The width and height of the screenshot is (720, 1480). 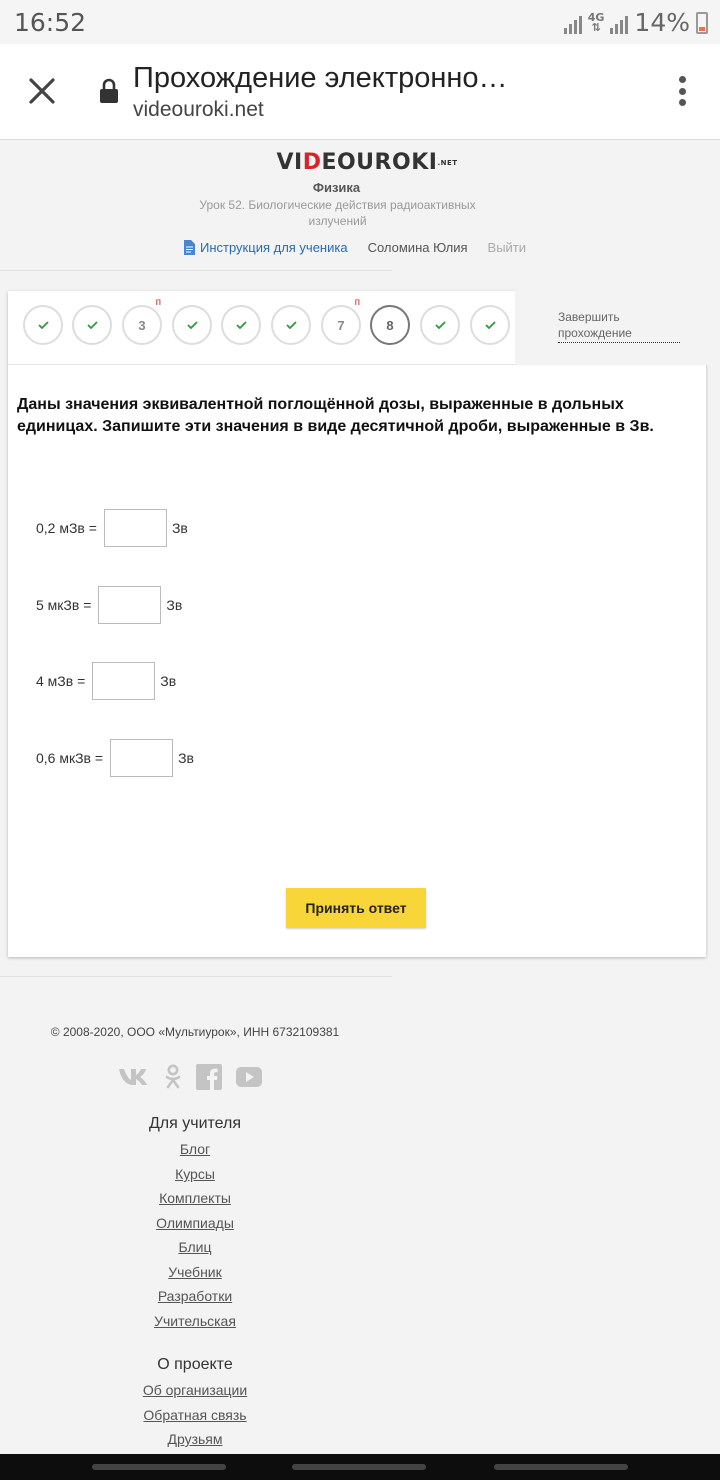 I want to click on footer-heading-project: О проекте, so click(x=195, y=1364).